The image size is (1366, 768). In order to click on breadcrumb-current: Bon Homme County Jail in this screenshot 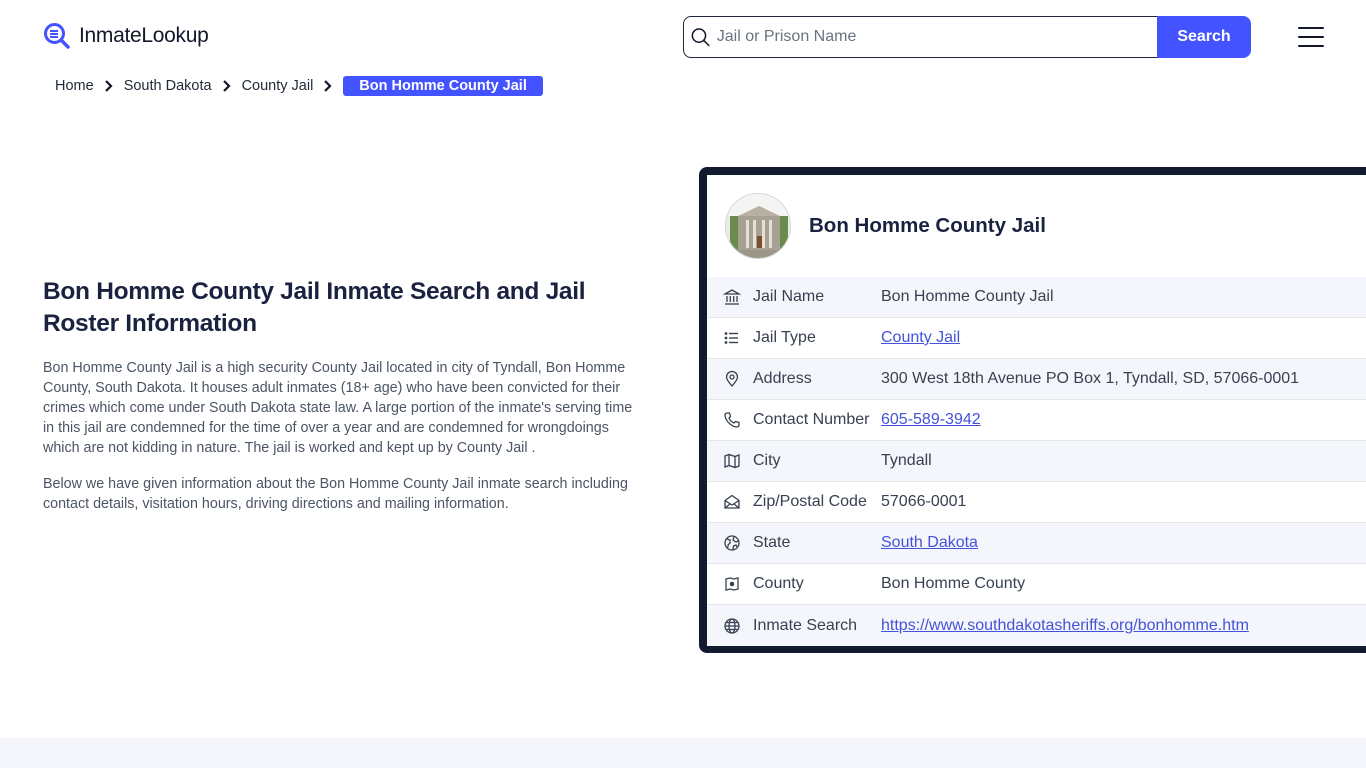, I will do `click(443, 86)`.